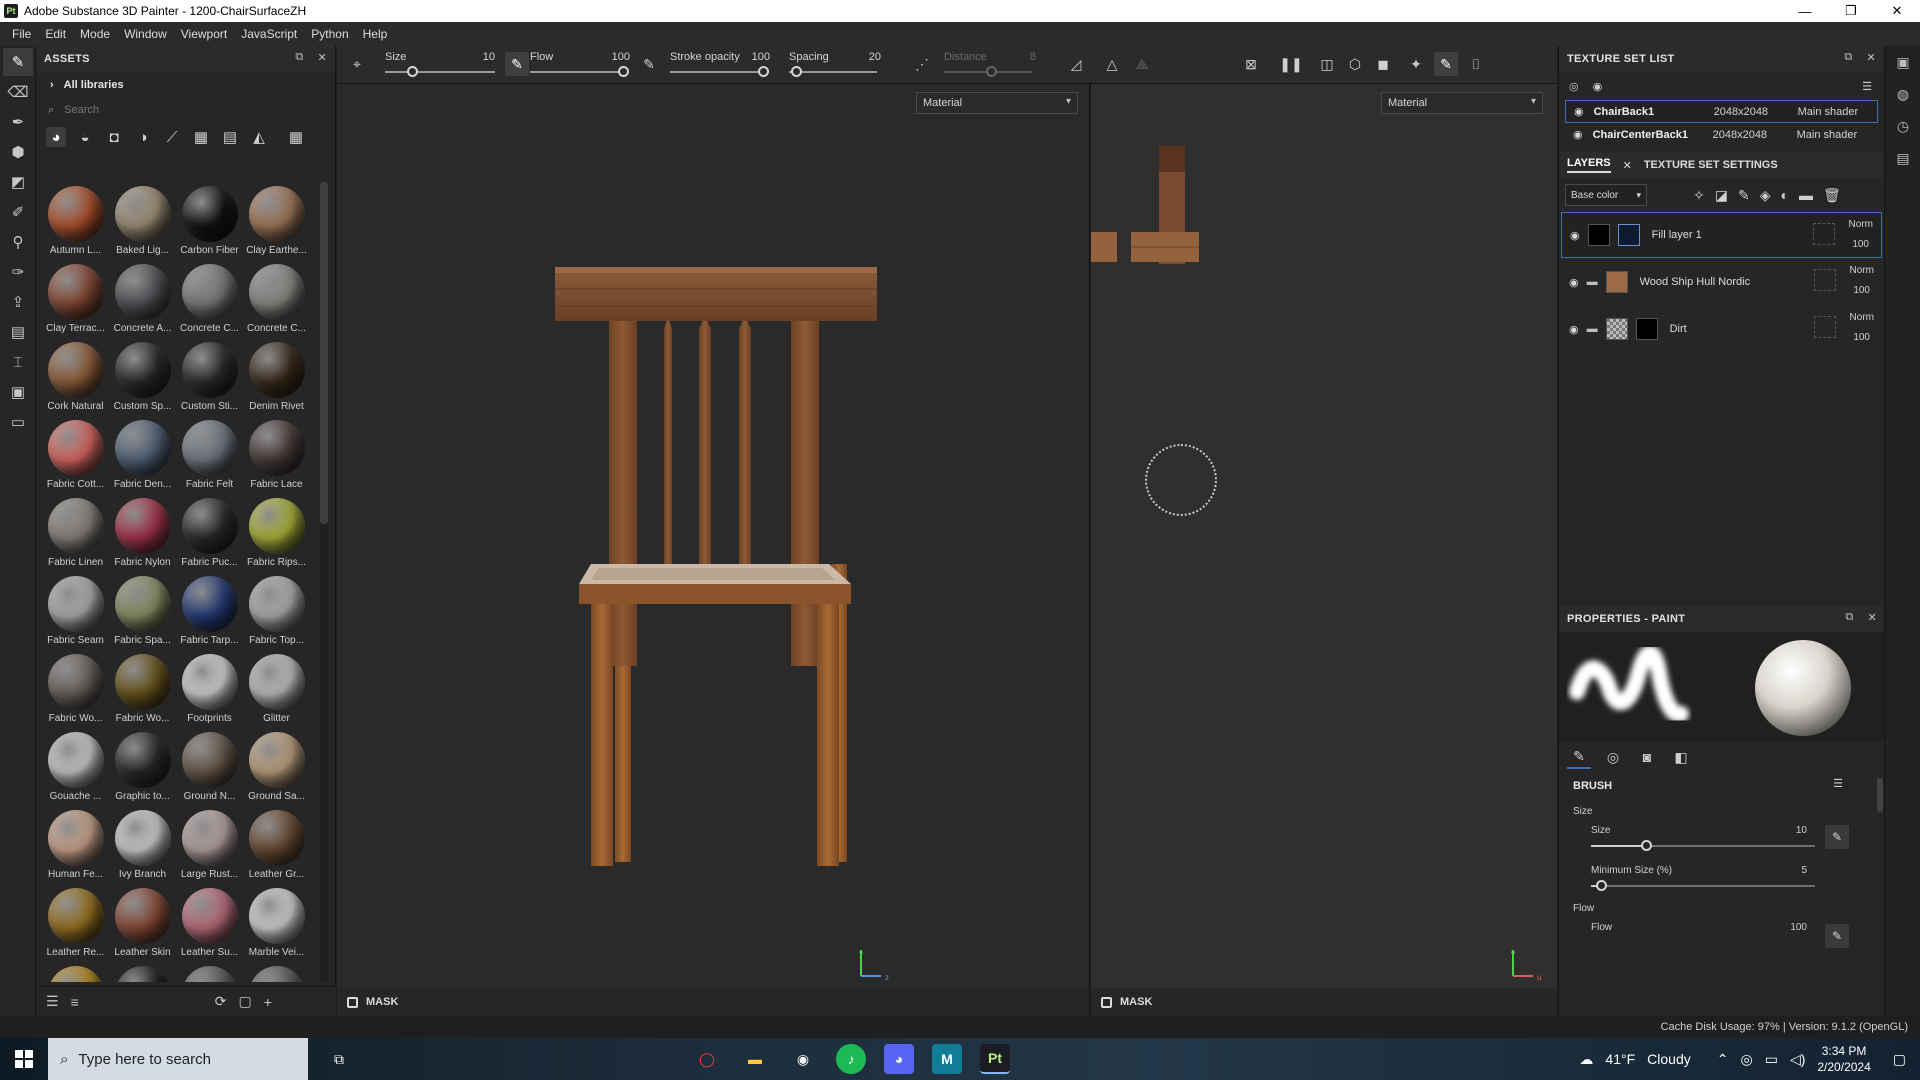 This screenshot has height=1080, width=1920. What do you see at coordinates (75, 1002) in the screenshot?
I see `list-view-icon: ≡` at bounding box center [75, 1002].